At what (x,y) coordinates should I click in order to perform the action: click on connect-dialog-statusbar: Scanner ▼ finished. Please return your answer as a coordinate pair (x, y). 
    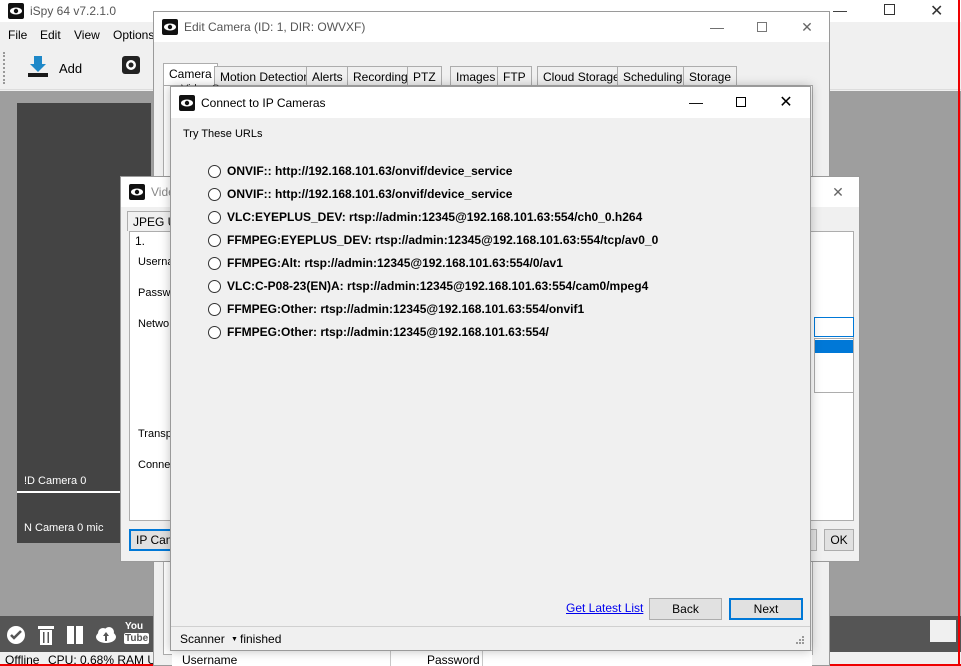
    Looking at the image, I should click on (490, 638).